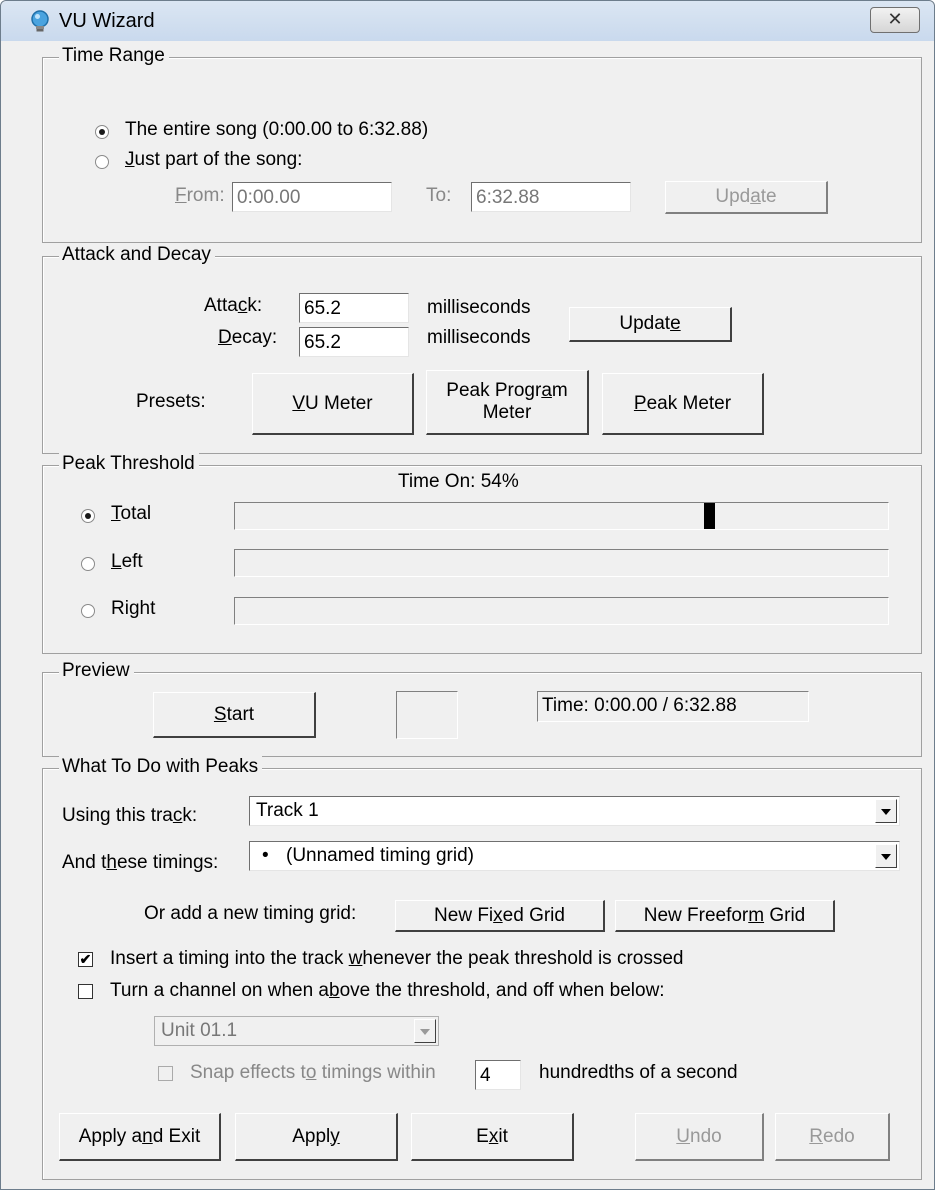  Describe the element at coordinates (85, 991) in the screenshot. I see `turn-channel-checkbox` at that location.